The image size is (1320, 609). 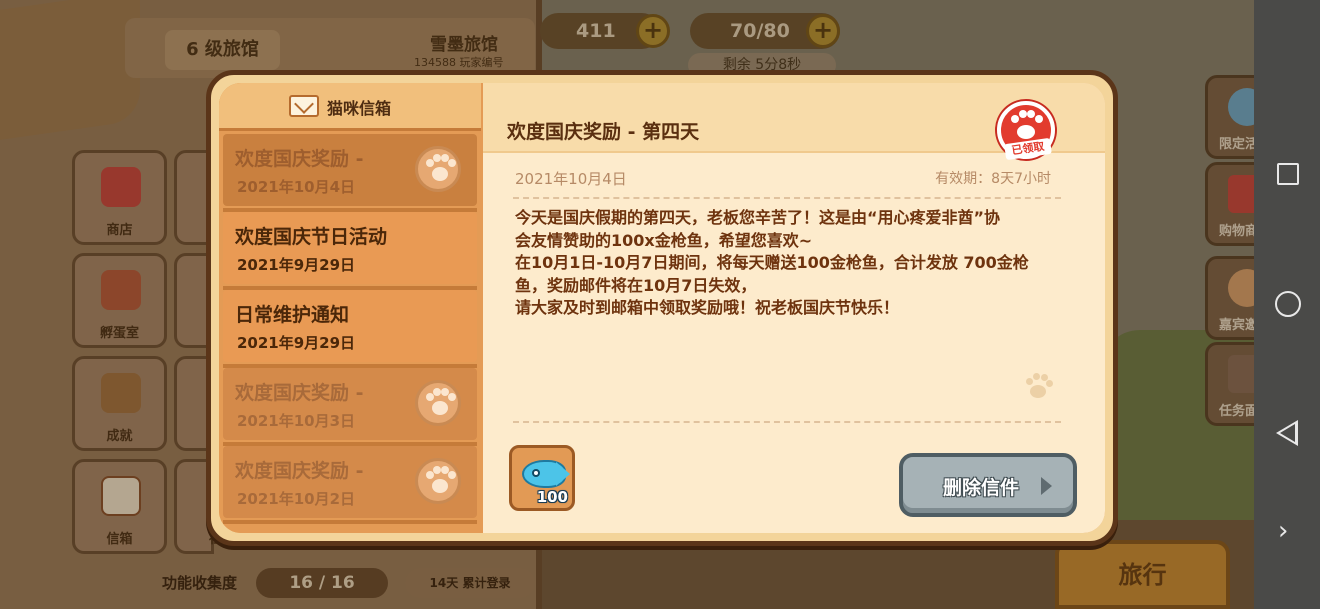 I want to click on mail-body-line: 今天是国庆假期的第四天，老板您辛苦了！这是由“用心疼爱非酋”协, so click(x=758, y=217).